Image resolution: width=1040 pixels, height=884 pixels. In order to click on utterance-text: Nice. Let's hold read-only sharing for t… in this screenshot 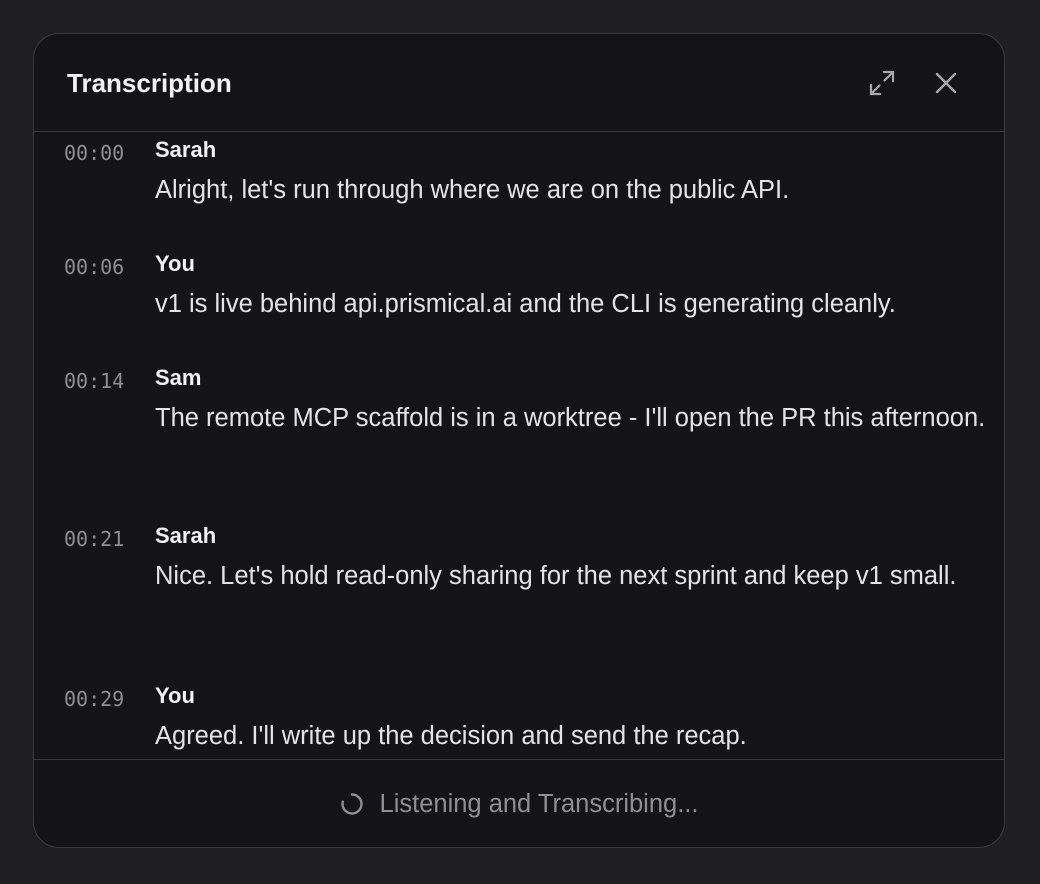, I will do `click(556, 576)`.